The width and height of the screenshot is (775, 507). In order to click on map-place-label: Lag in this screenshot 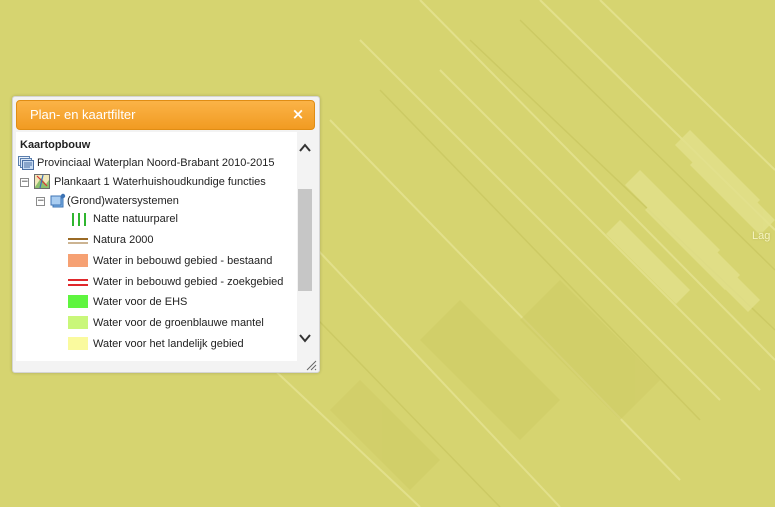, I will do `click(761, 236)`.